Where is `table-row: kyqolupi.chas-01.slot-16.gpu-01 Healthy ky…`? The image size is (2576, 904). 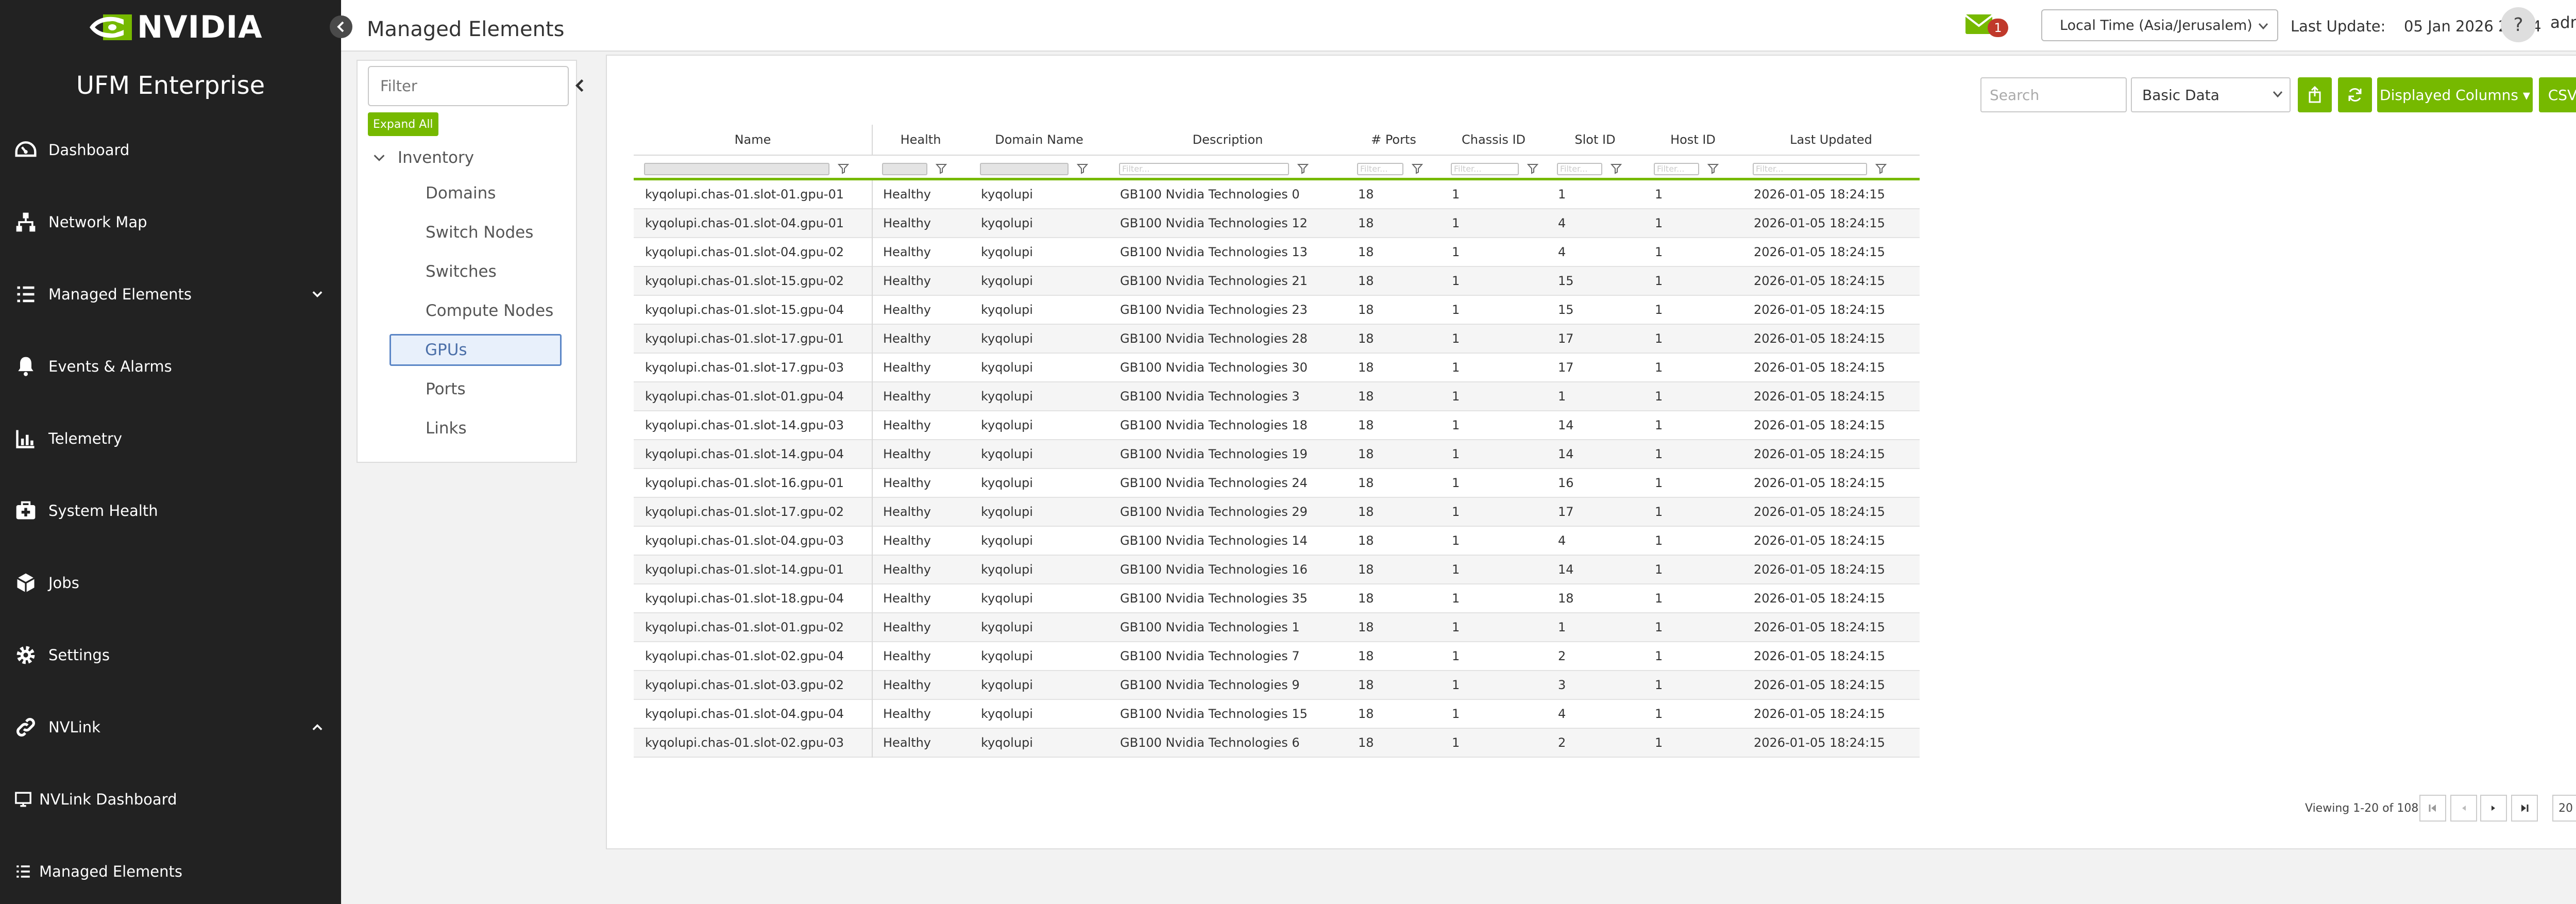
table-row: kyqolupi.chas-01.slot-16.gpu-01 Healthy ky… is located at coordinates (1277, 483).